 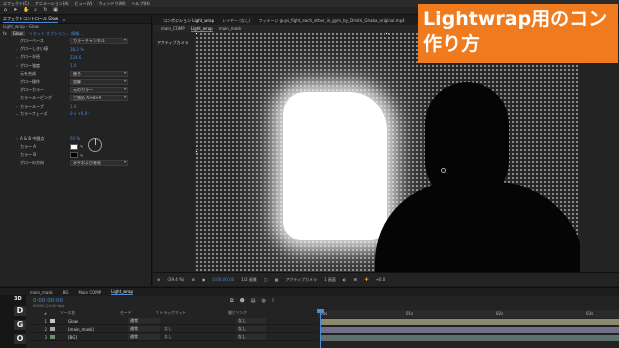 What do you see at coordinates (242, 301) in the screenshot?
I see `shy-icon: ☻` at bounding box center [242, 301].